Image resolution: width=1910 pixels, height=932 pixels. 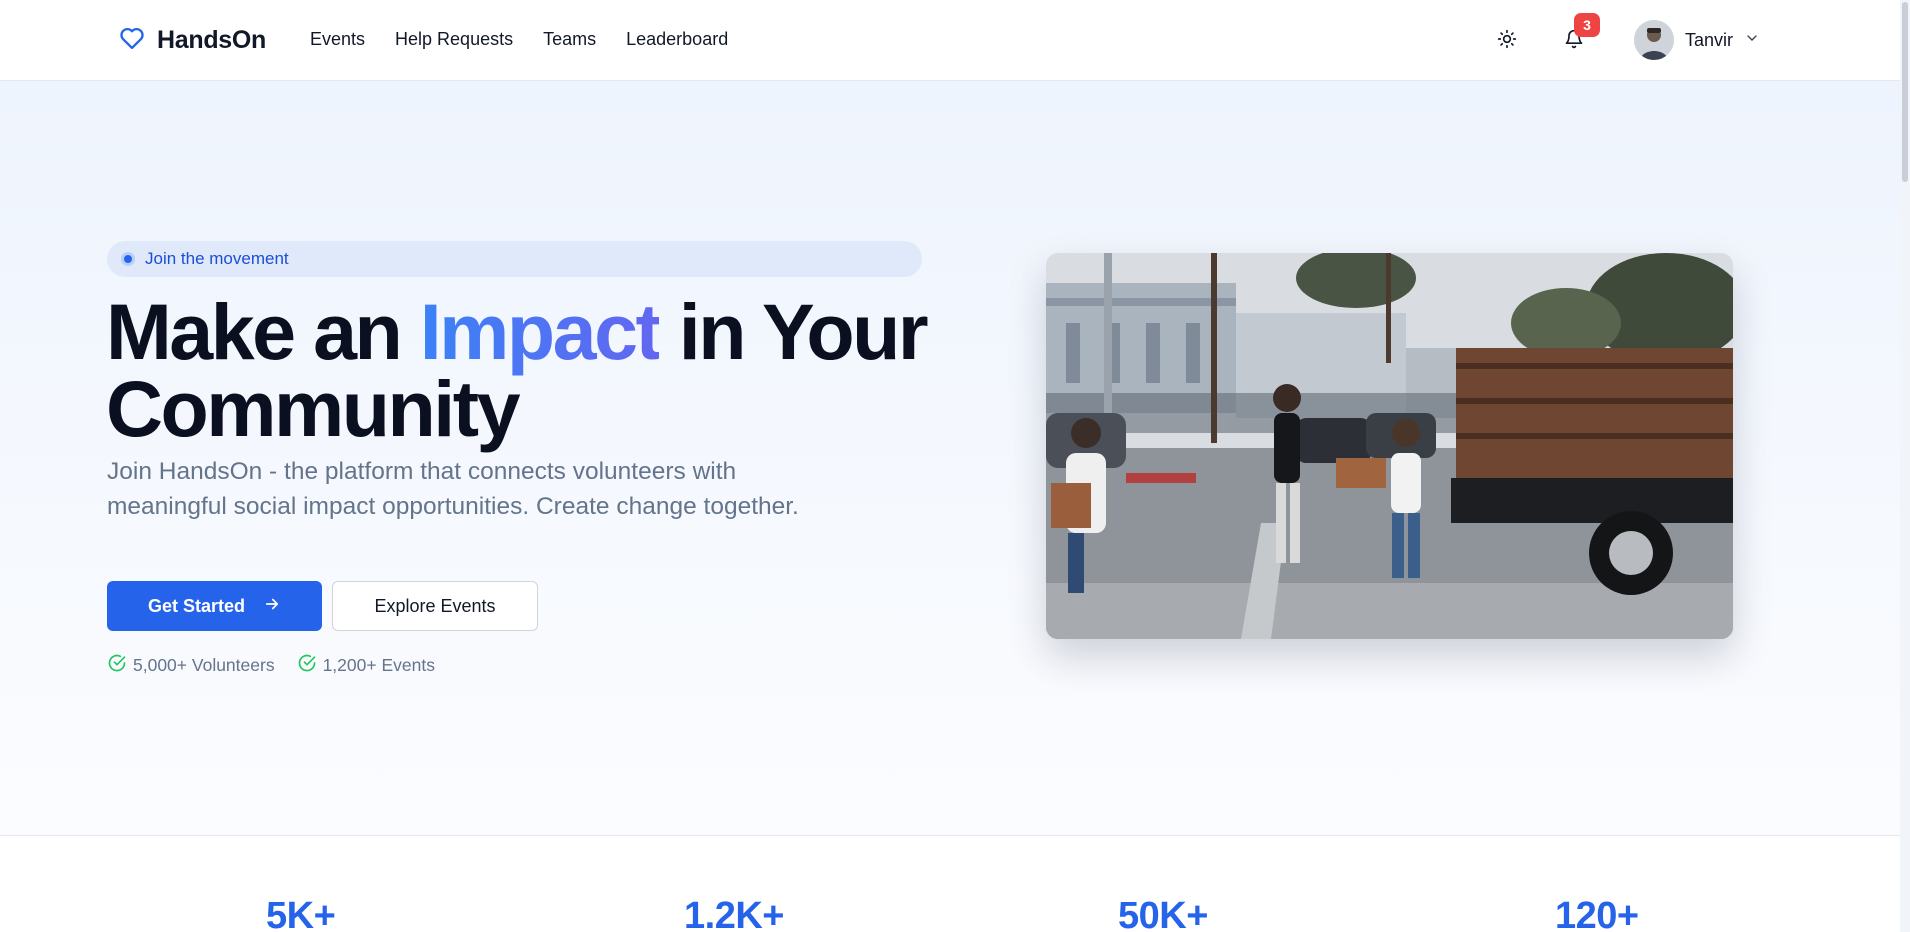 I want to click on stat-events: 1.2K+, so click(x=734, y=913).